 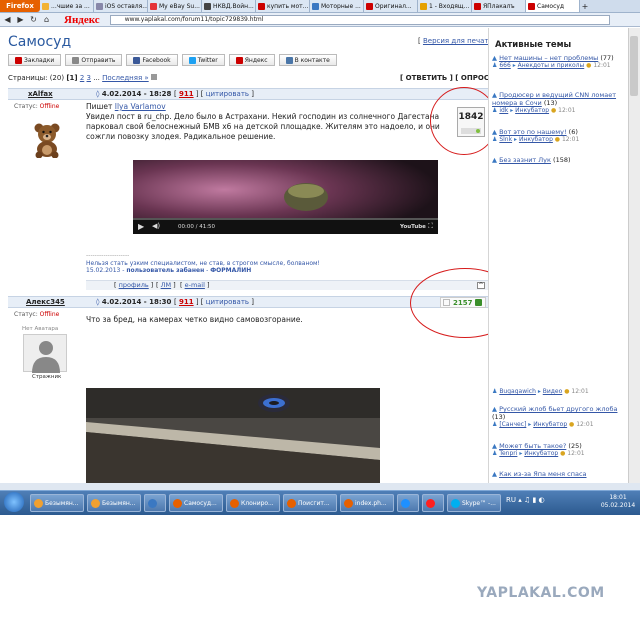 I want to click on share-button: В контакте, so click(x=307, y=60).